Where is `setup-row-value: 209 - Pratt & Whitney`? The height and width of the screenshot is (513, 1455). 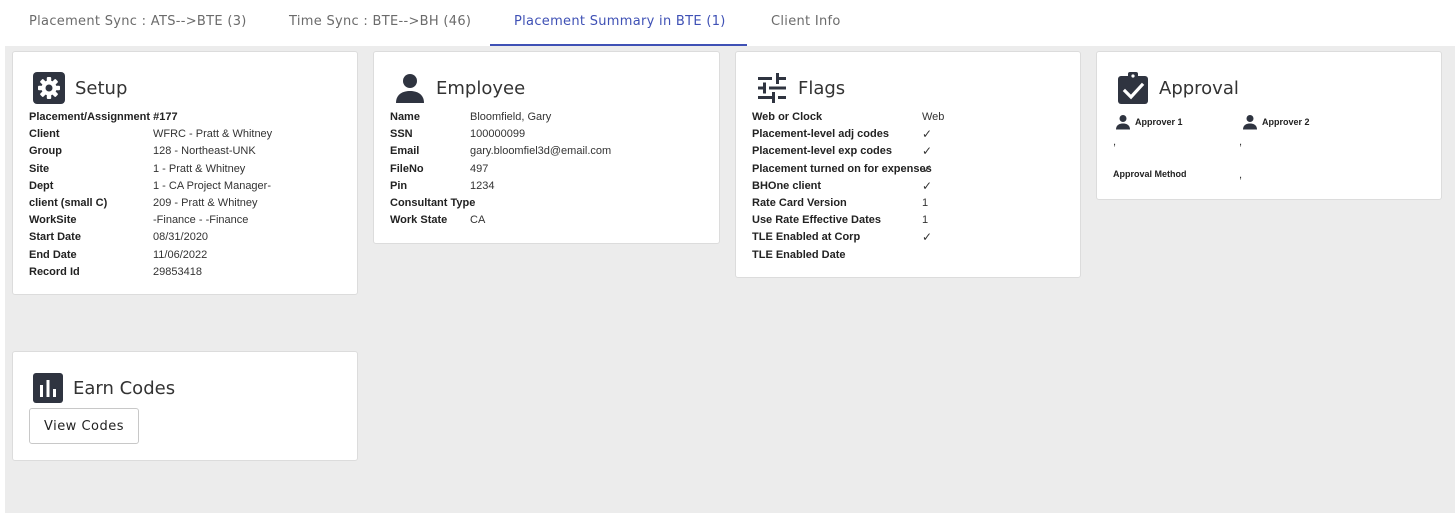
setup-row-value: 209 - Pratt & Whitney is located at coordinates (205, 202).